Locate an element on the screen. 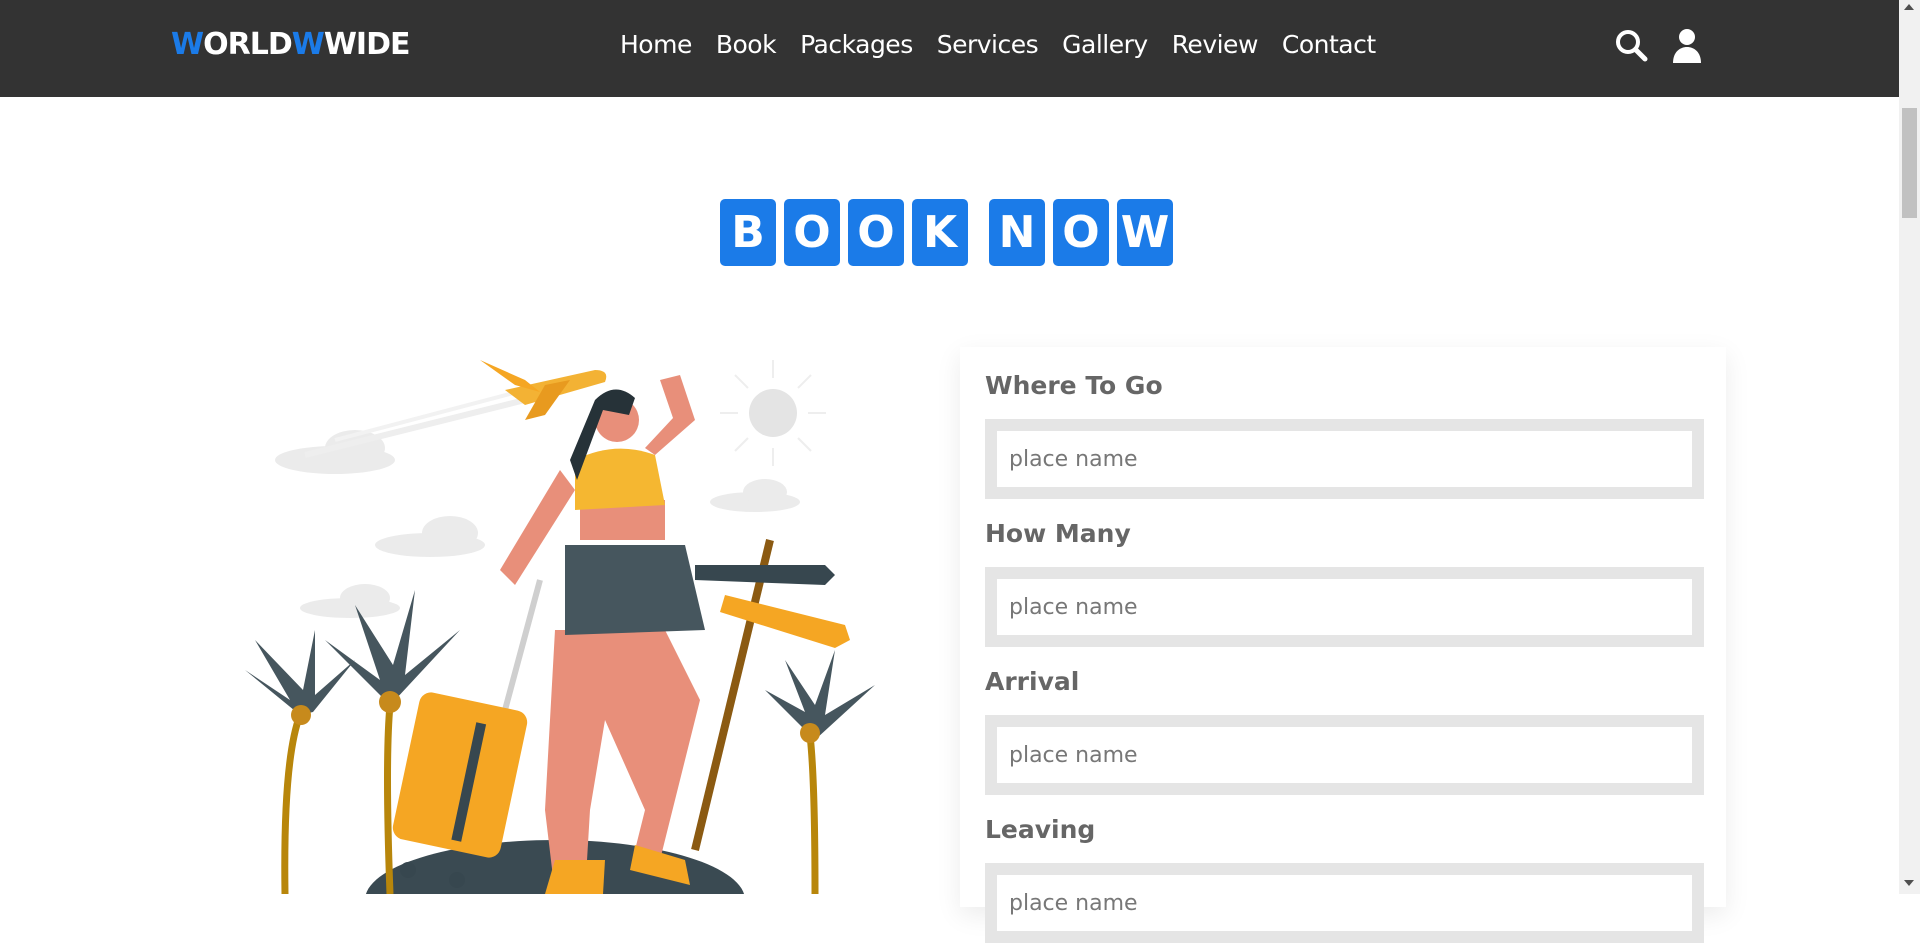 The width and height of the screenshot is (1920, 943). page-heading: B O O K N O W is located at coordinates (950, 232).